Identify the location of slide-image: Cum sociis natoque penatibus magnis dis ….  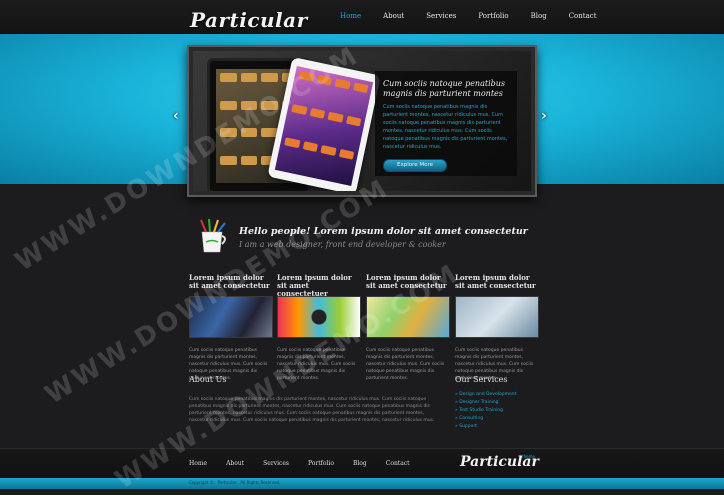
(362, 121).